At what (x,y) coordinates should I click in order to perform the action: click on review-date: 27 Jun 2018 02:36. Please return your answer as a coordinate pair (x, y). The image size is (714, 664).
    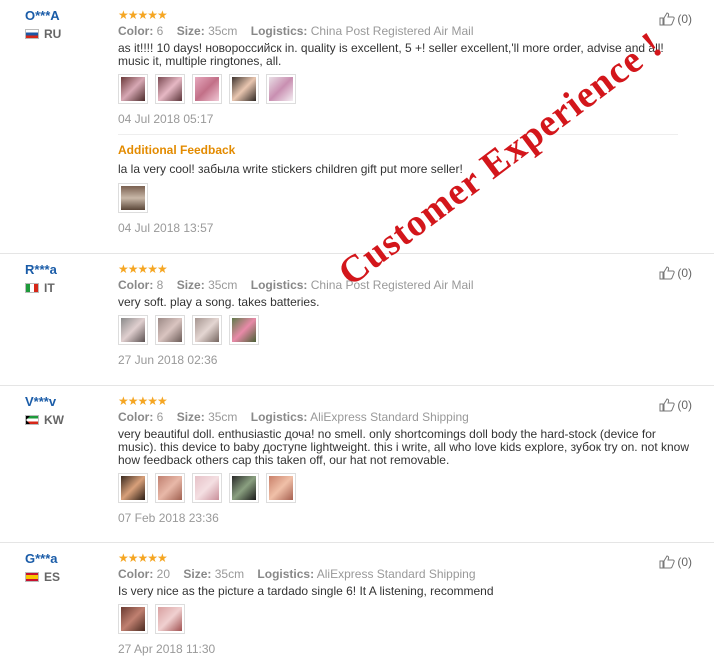
    Looking at the image, I should click on (168, 360).